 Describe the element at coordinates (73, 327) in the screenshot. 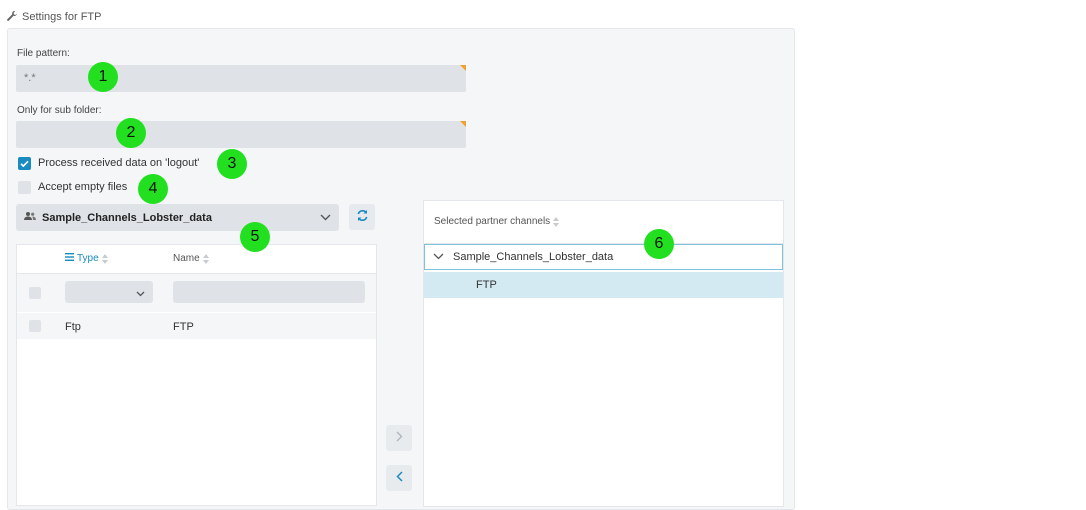

I see `row-type-cell: Ftp` at that location.